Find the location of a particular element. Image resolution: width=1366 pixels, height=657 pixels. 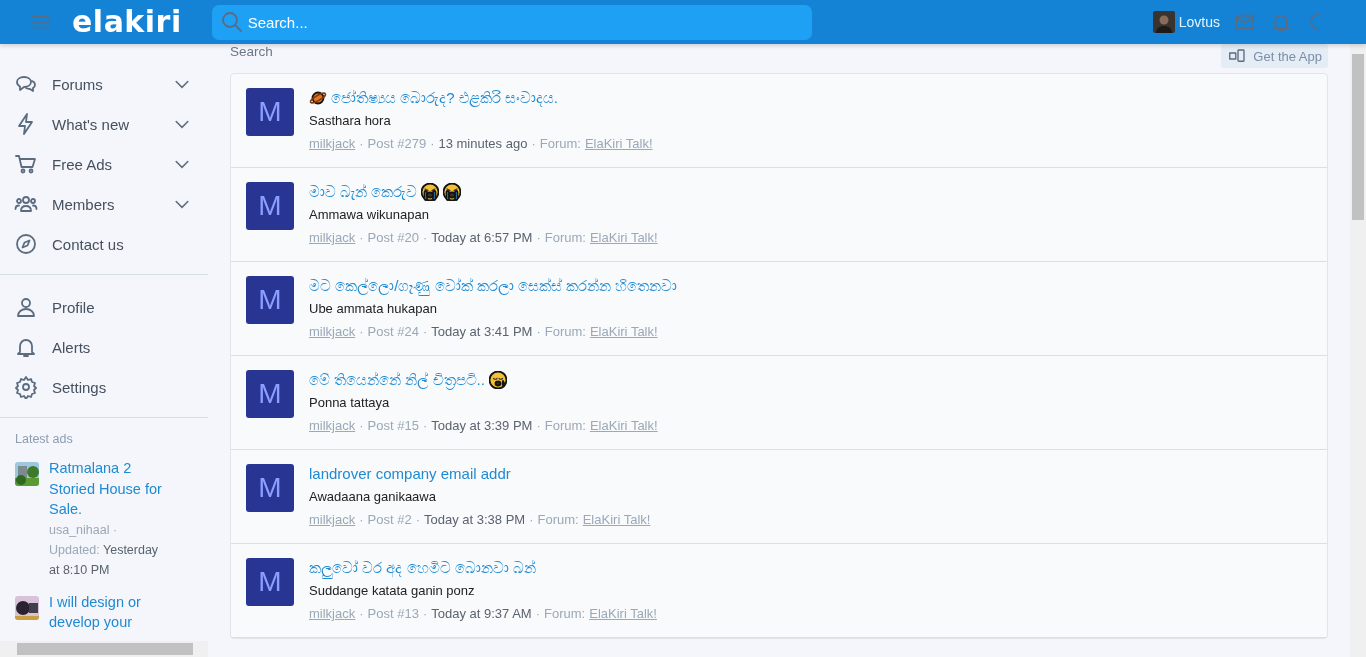

compass-icon is located at coordinates (26, 244).